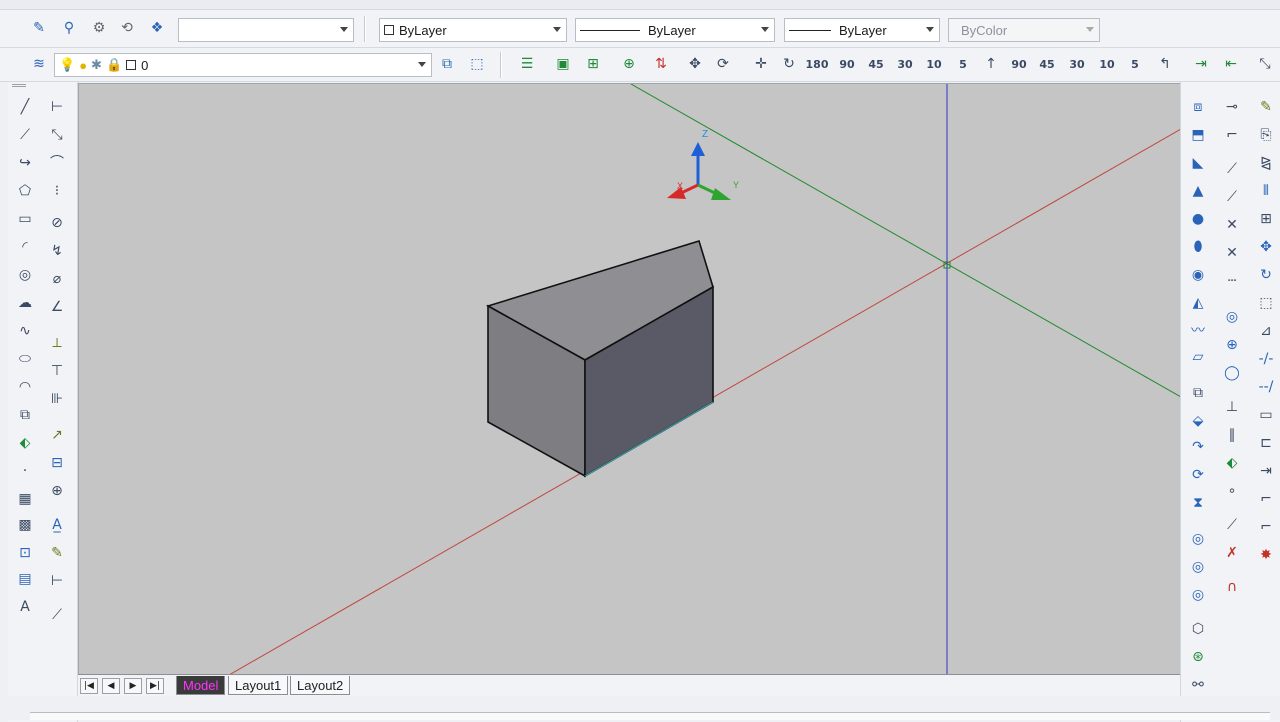 Image resolution: width=1280 pixels, height=722 pixels. What do you see at coordinates (243, 65) in the screenshot?
I see `layer-control-combo: 💡 ● ✱ 🔒 0` at bounding box center [243, 65].